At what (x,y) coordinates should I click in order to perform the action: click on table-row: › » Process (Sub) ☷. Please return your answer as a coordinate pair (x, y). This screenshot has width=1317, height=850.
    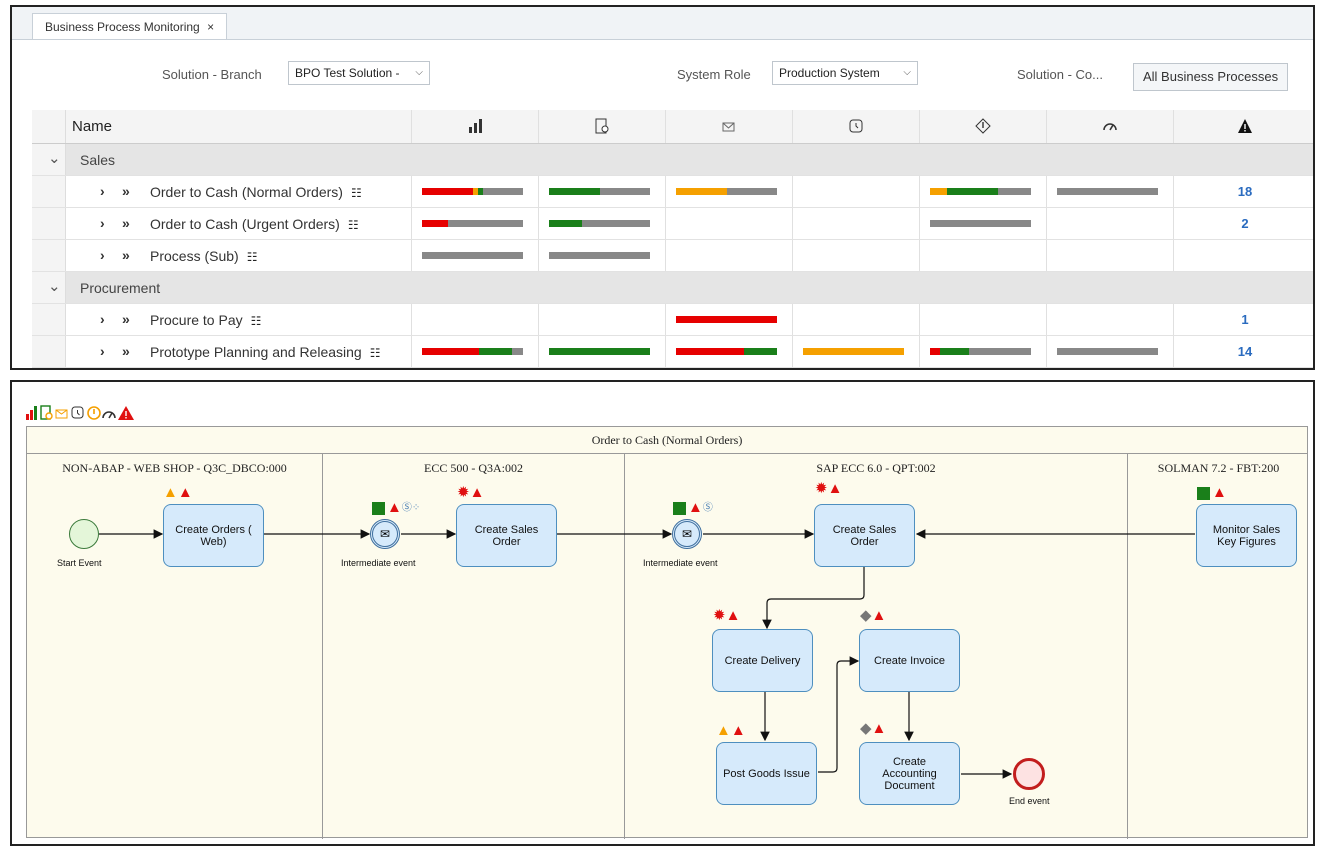
    Looking at the image, I should click on (672, 256).